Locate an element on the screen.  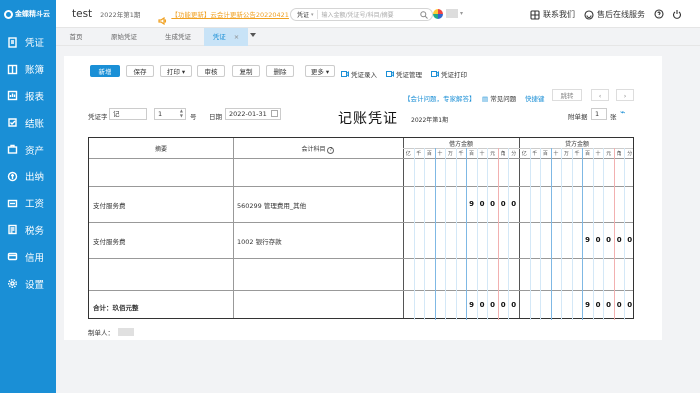
maker-label: 制单人： is located at coordinates (101, 333).